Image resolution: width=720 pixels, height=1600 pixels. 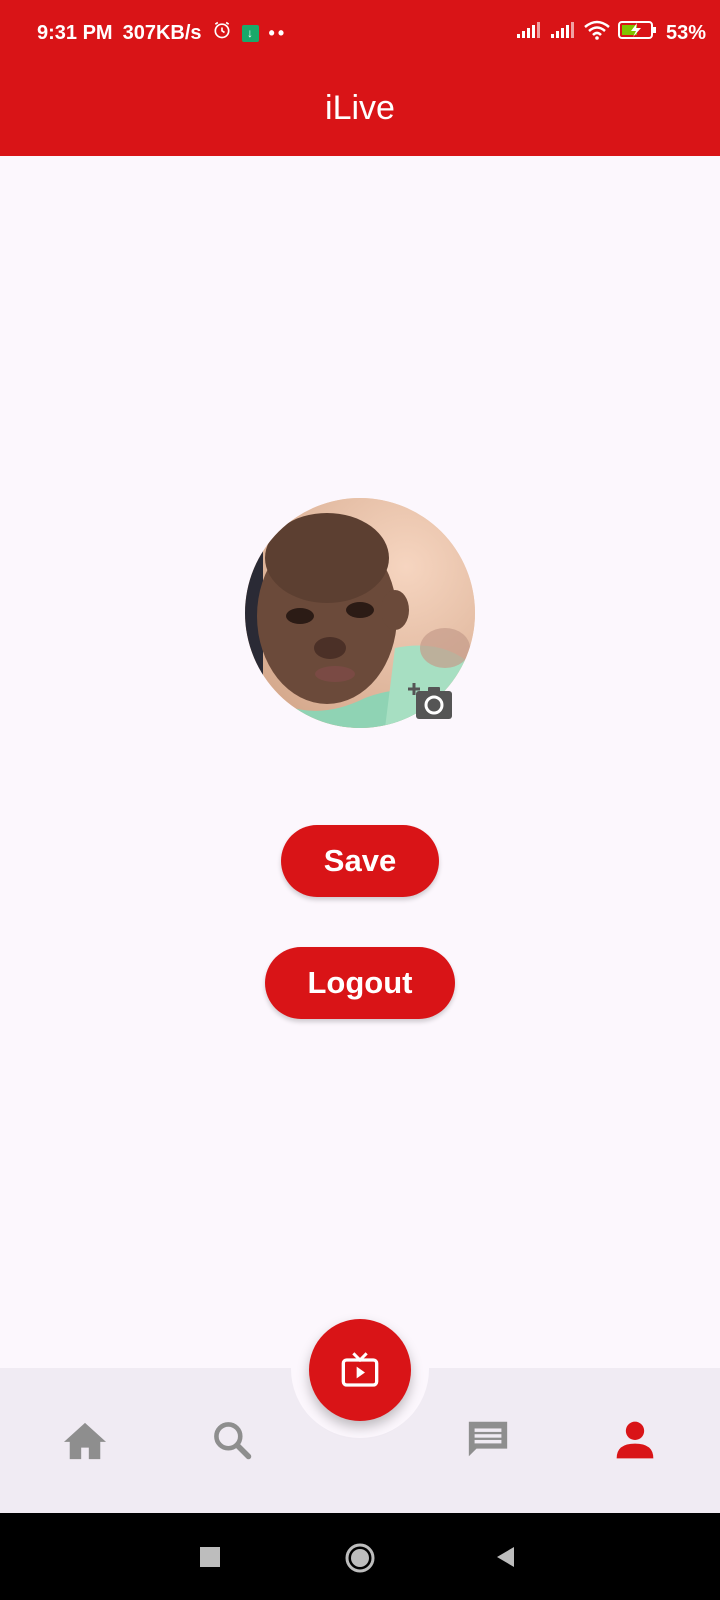 What do you see at coordinates (250, 33) in the screenshot?
I see `download-icon: ↓` at bounding box center [250, 33].